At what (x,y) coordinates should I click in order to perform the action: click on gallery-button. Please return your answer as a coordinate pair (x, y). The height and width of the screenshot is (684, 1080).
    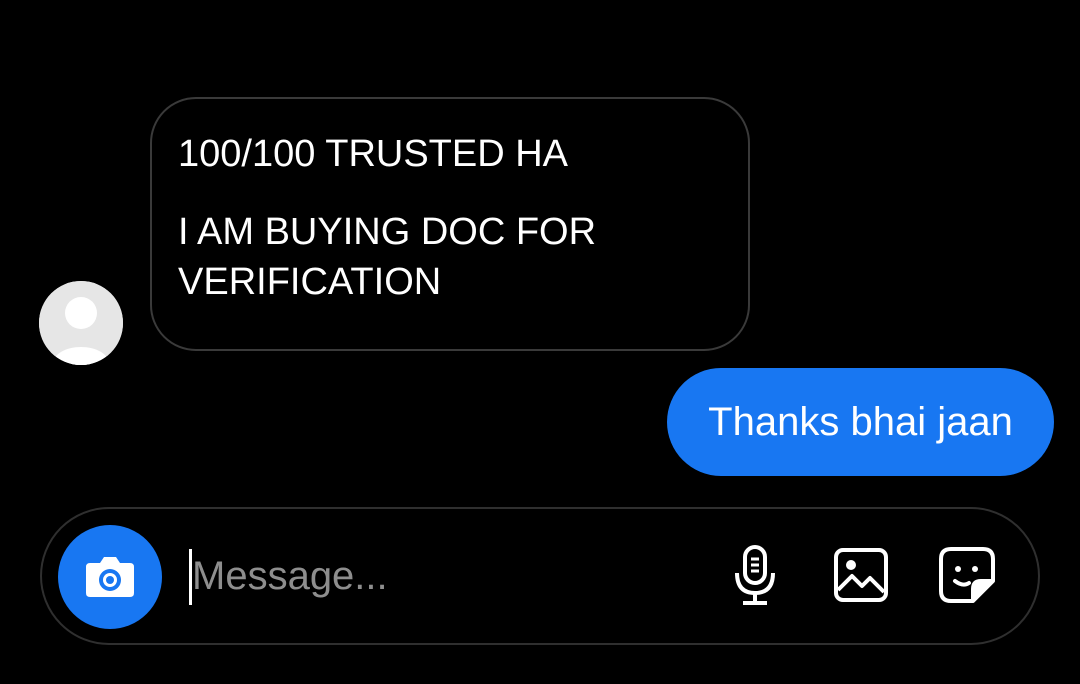
    Looking at the image, I should click on (861, 575).